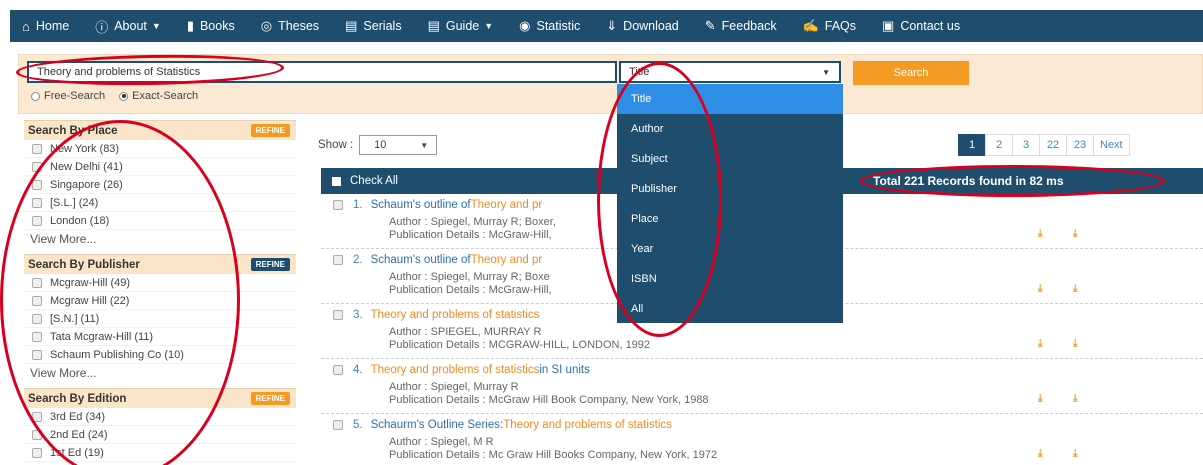  What do you see at coordinates (160, 264) in the screenshot?
I see `facet-header: Search By Publisher REFINE` at bounding box center [160, 264].